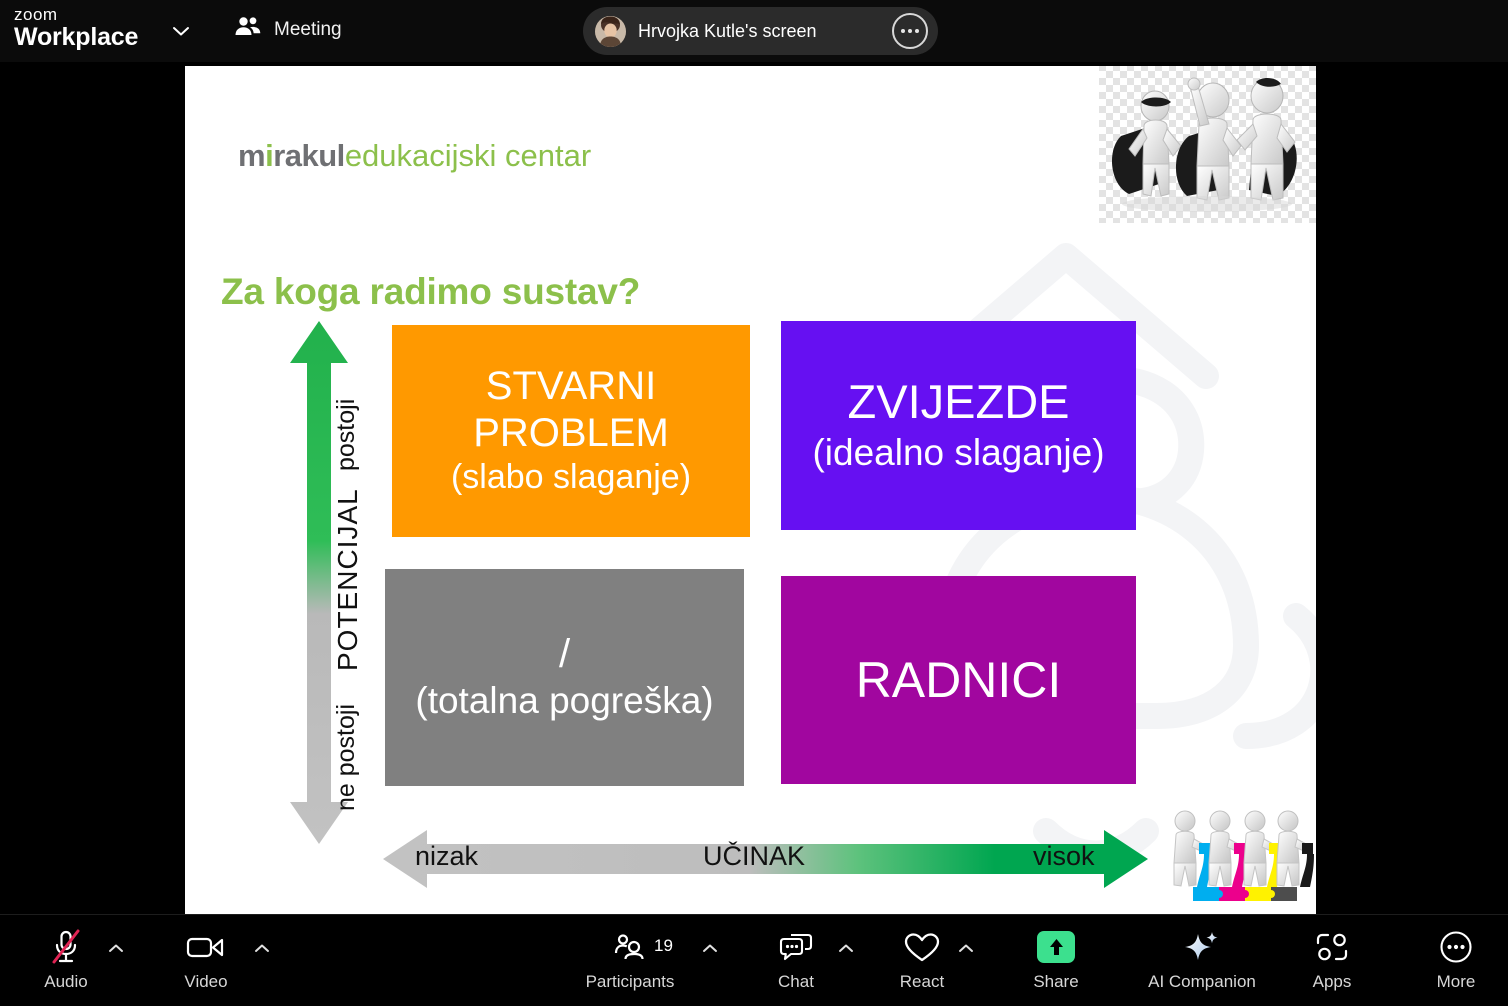 Image resolution: width=1508 pixels, height=1006 pixels. Describe the element at coordinates (1202, 947) in the screenshot. I see `ai-sparkle-icon` at that location.